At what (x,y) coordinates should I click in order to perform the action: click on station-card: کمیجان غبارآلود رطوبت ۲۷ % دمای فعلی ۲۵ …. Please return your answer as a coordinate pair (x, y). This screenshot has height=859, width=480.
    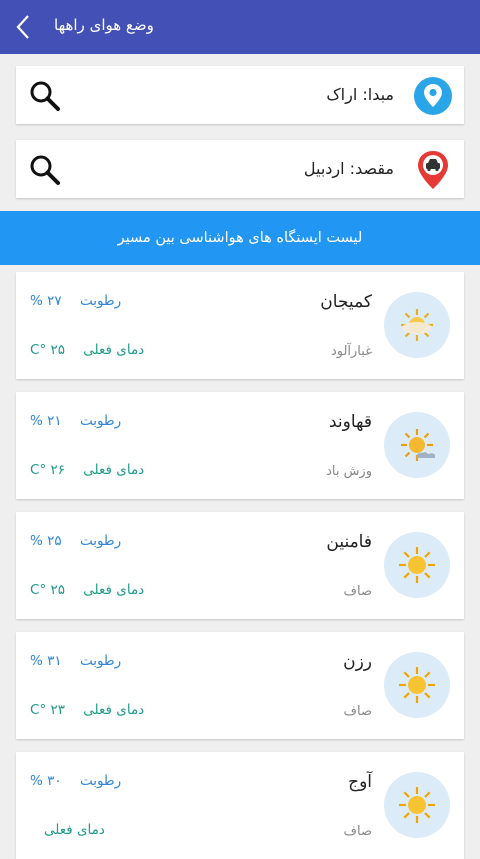
    Looking at the image, I should click on (240, 325).